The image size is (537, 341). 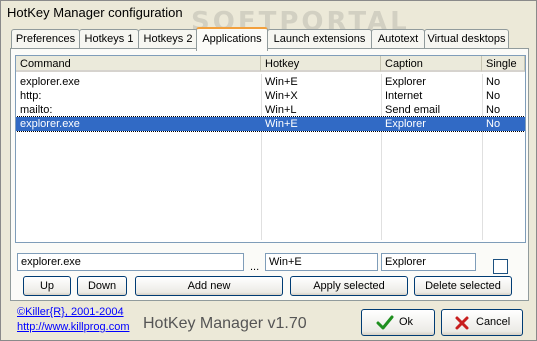 I want to click on table-row: mailto: Win+L Send email No, so click(x=270, y=110).